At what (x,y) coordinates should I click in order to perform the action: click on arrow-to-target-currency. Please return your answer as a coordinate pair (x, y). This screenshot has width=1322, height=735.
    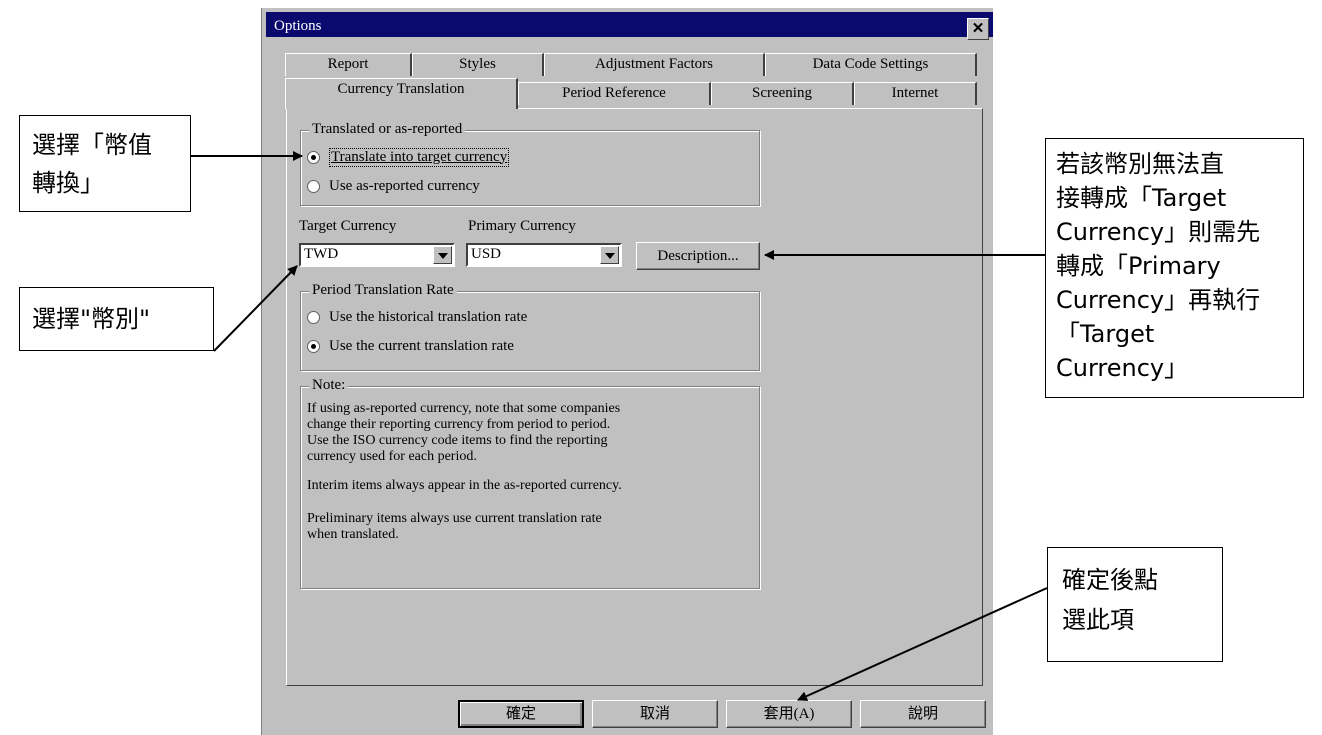
    Looking at the image, I should click on (255, 308).